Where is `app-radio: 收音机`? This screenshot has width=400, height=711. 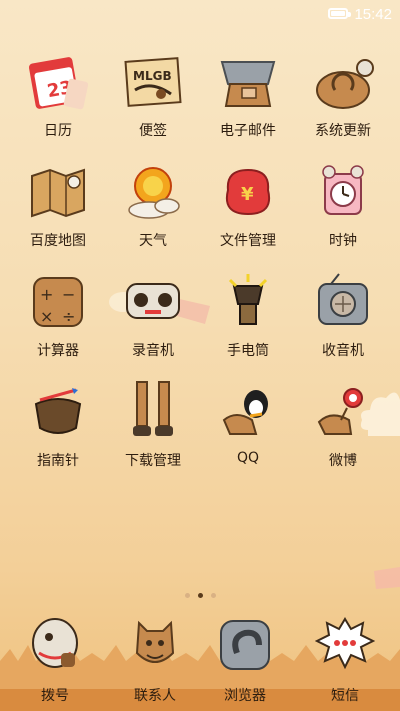 app-radio: 收音机 is located at coordinates (343, 322).